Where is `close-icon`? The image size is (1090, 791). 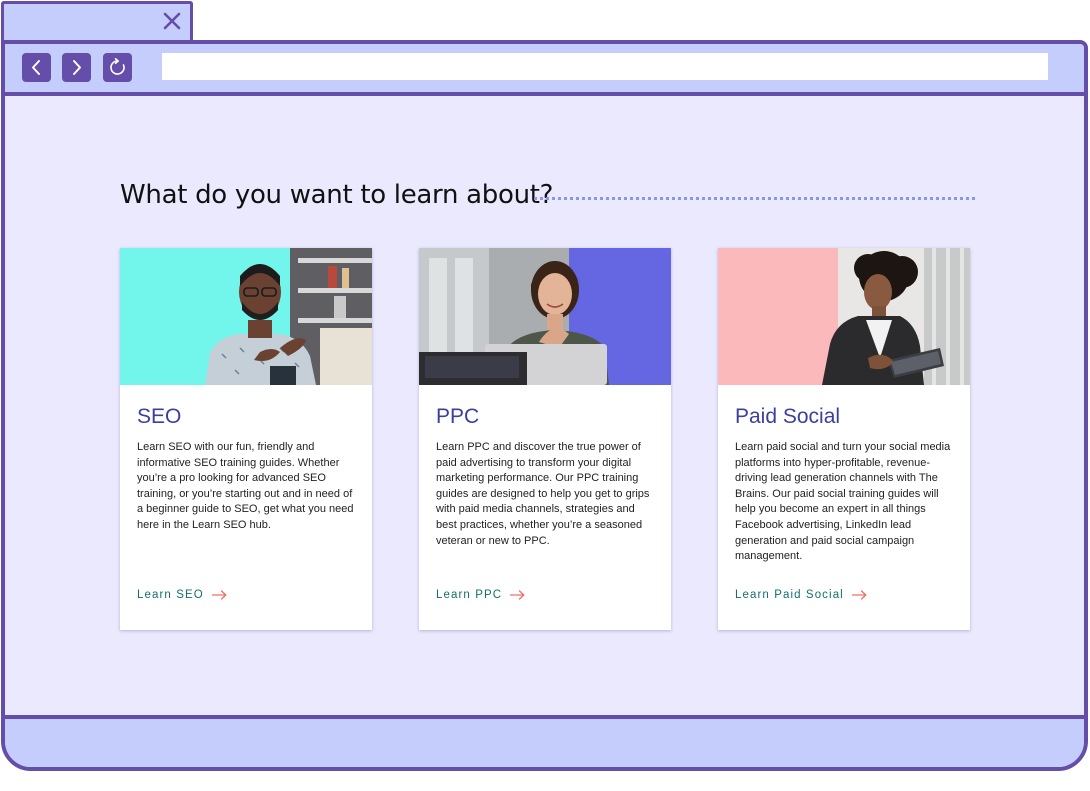 close-icon is located at coordinates (172, 21).